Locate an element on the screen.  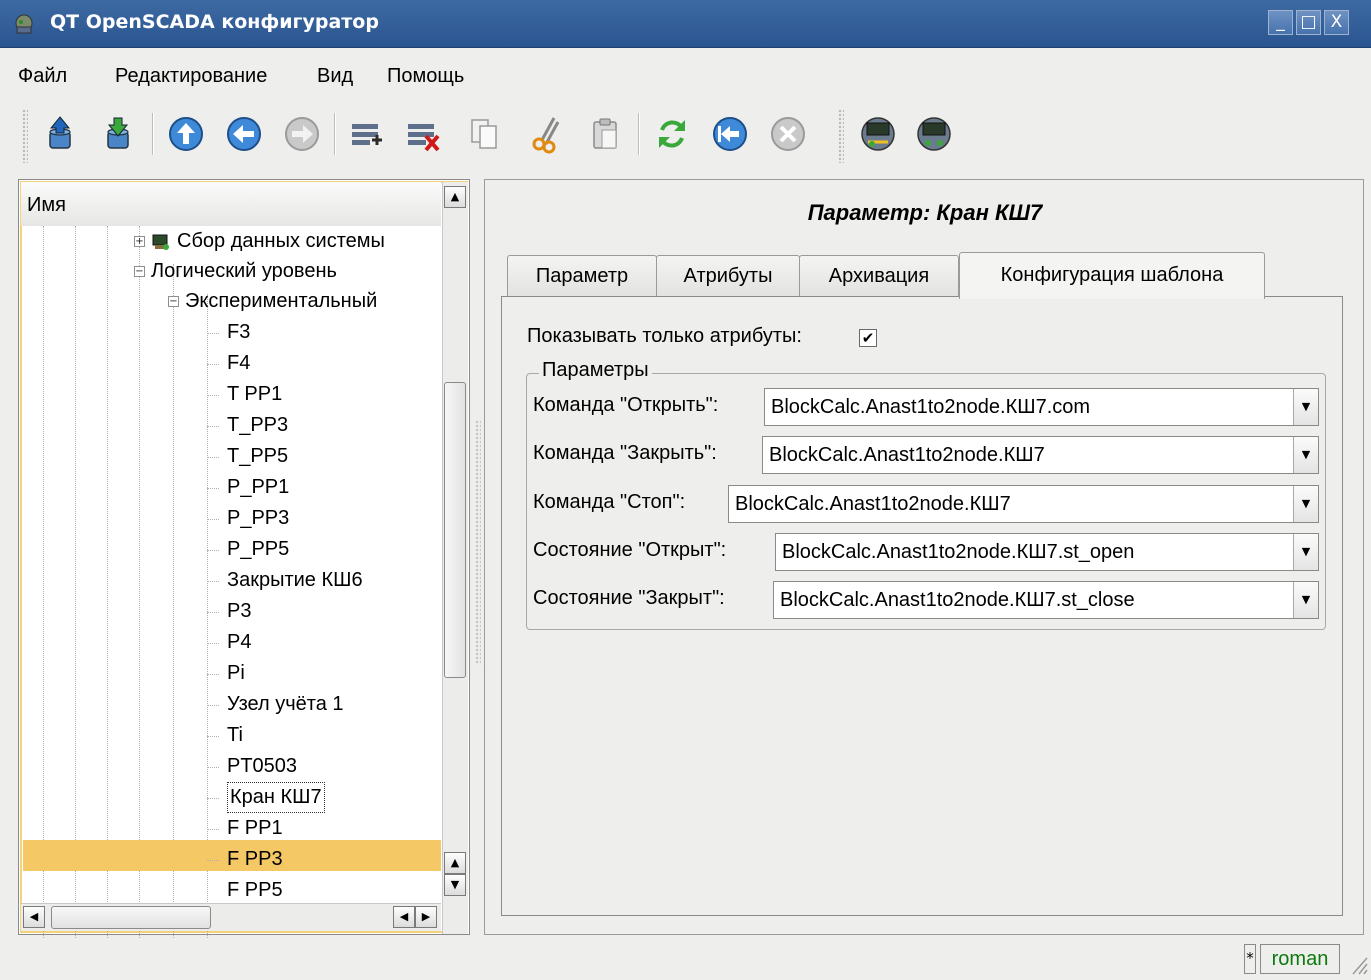
tree-item: F PP1 is located at coordinates (255, 828).